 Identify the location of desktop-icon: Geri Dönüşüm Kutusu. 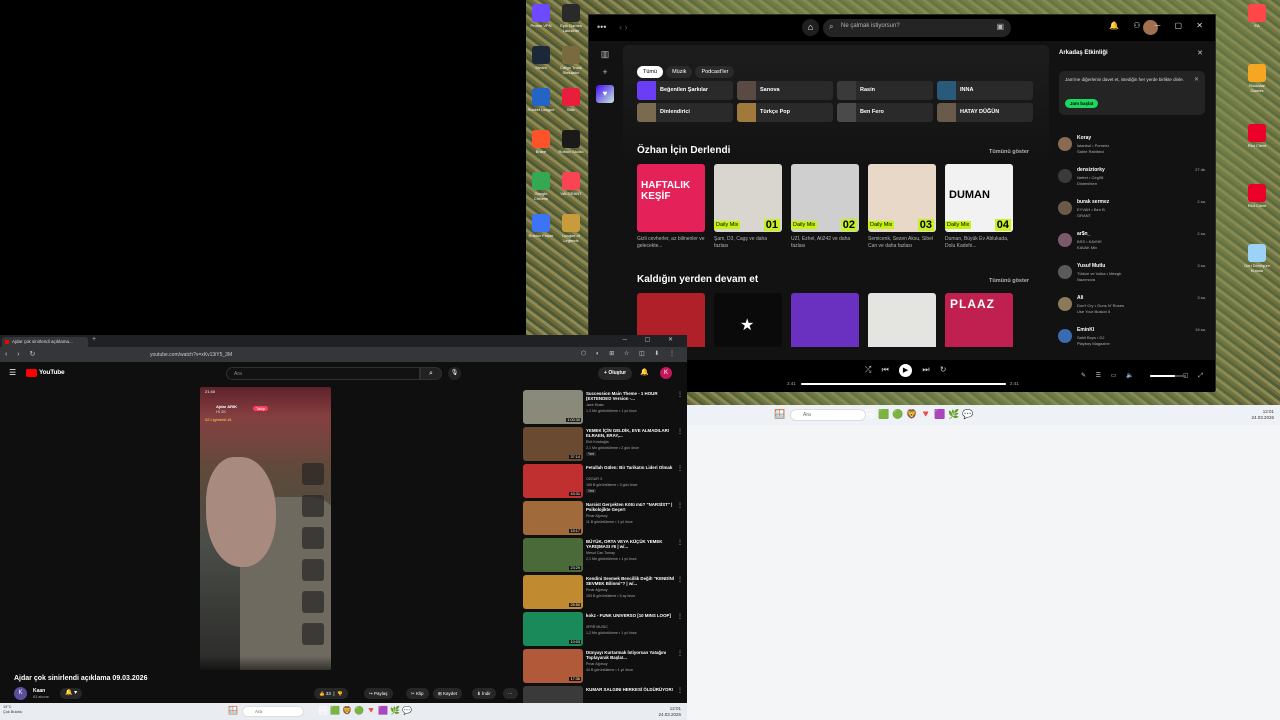
(1257, 258).